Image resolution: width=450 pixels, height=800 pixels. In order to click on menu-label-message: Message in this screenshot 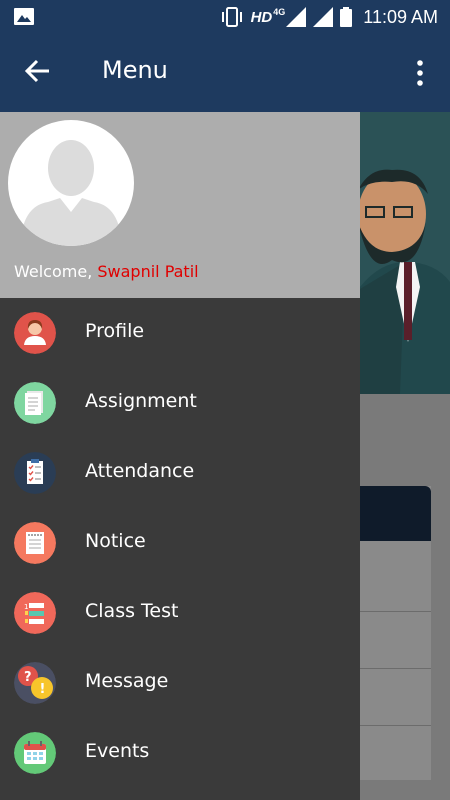, I will do `click(127, 681)`.